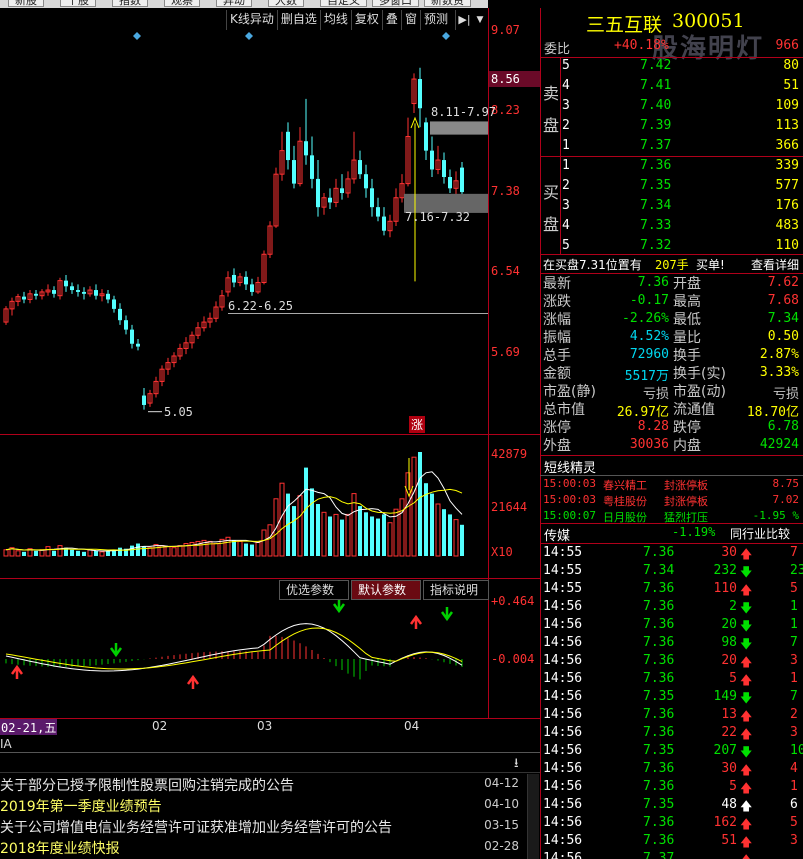  Describe the element at coordinates (438, 217) in the screenshot. I see `range-label-mid: 7.16-7.32` at that location.